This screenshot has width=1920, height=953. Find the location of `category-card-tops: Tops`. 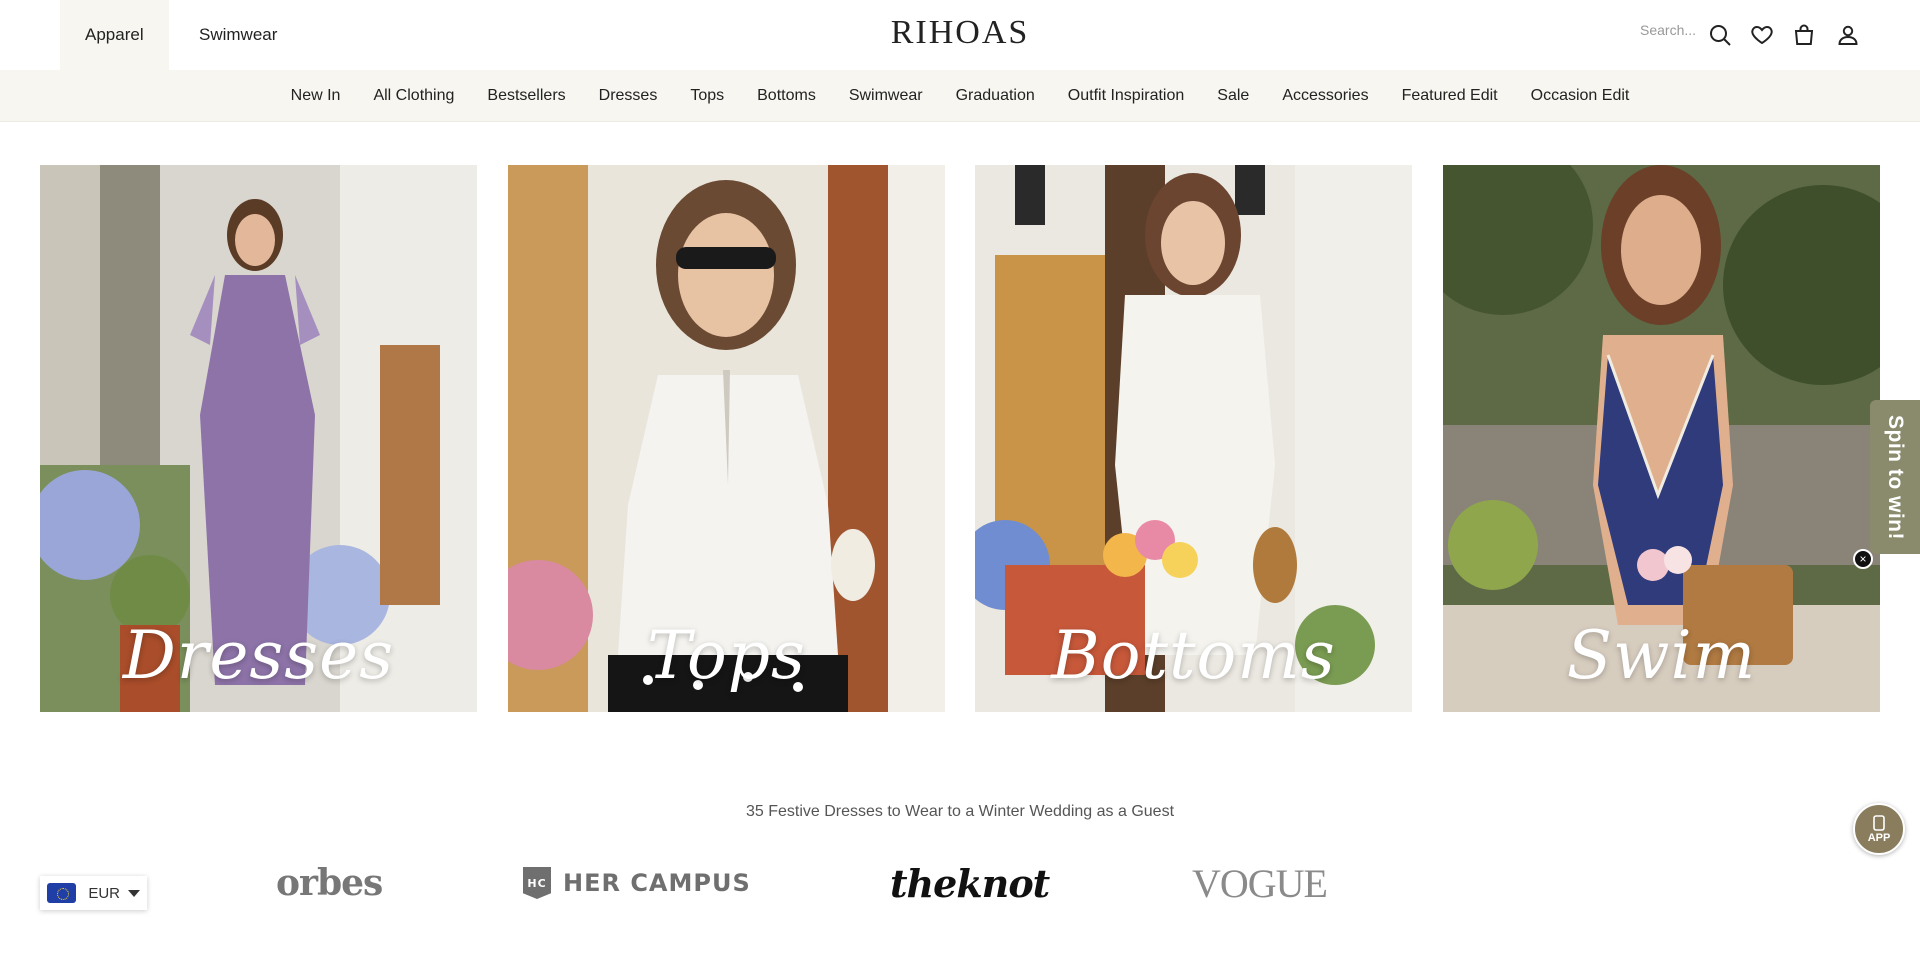

category-card-tops: Tops is located at coordinates (726, 438).